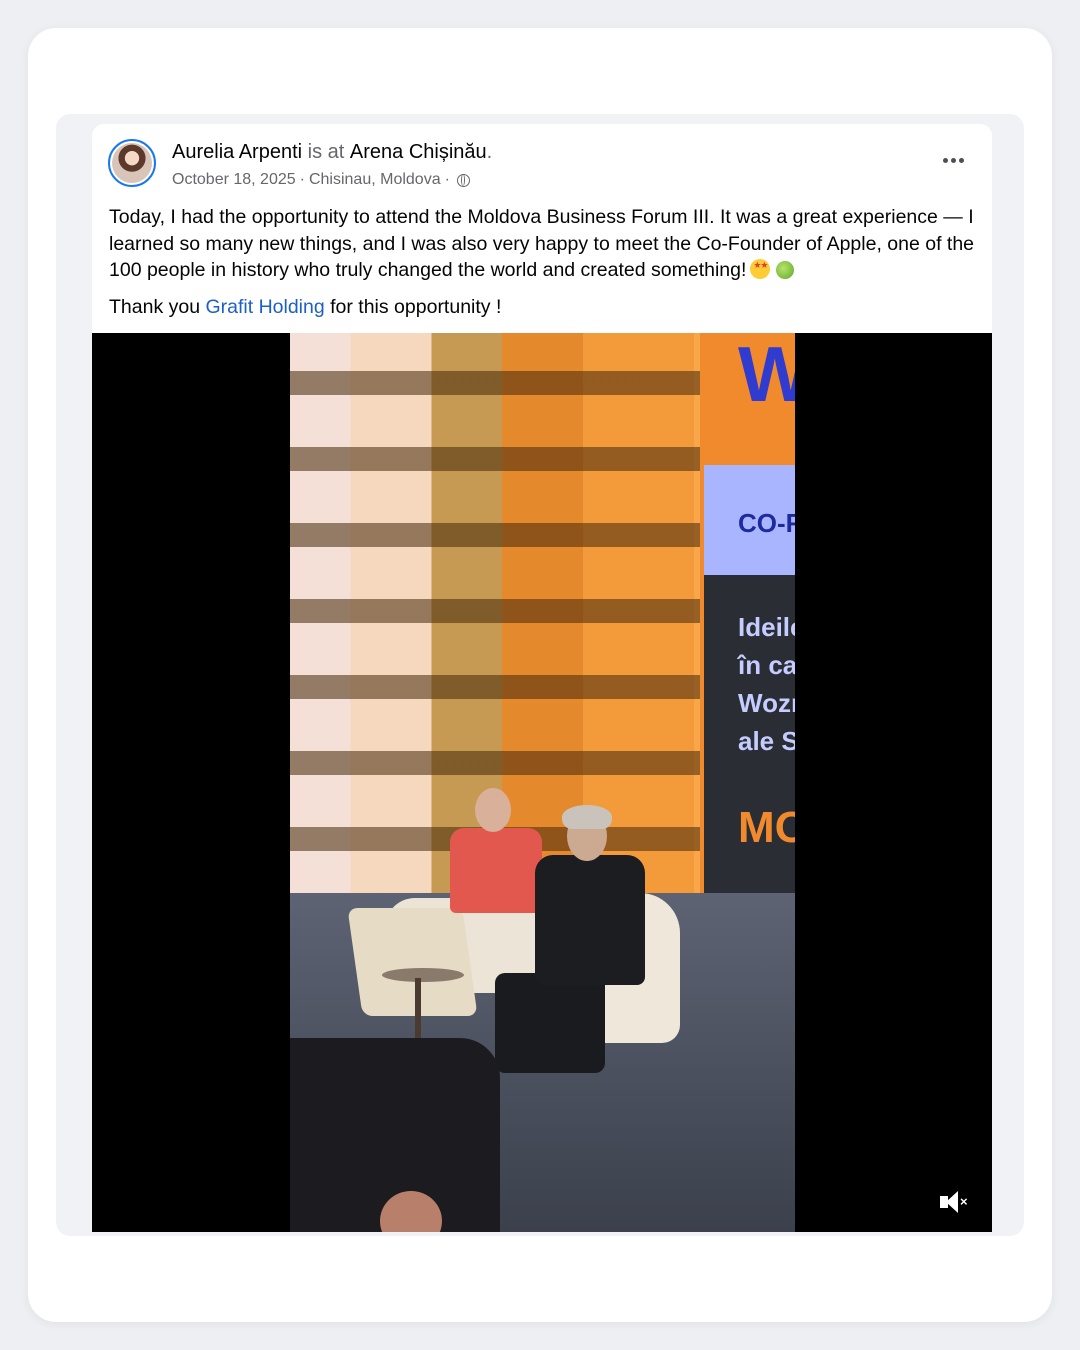  Describe the element at coordinates (766, 375) in the screenshot. I see `screen-text-top: W` at that location.